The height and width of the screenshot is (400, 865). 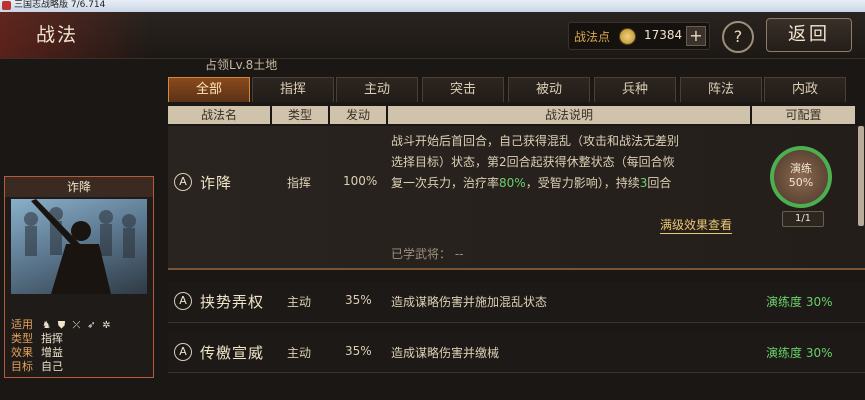 What do you see at coordinates (360, 181) in the screenshot?
I see `skill-rate: 100%` at bounding box center [360, 181].